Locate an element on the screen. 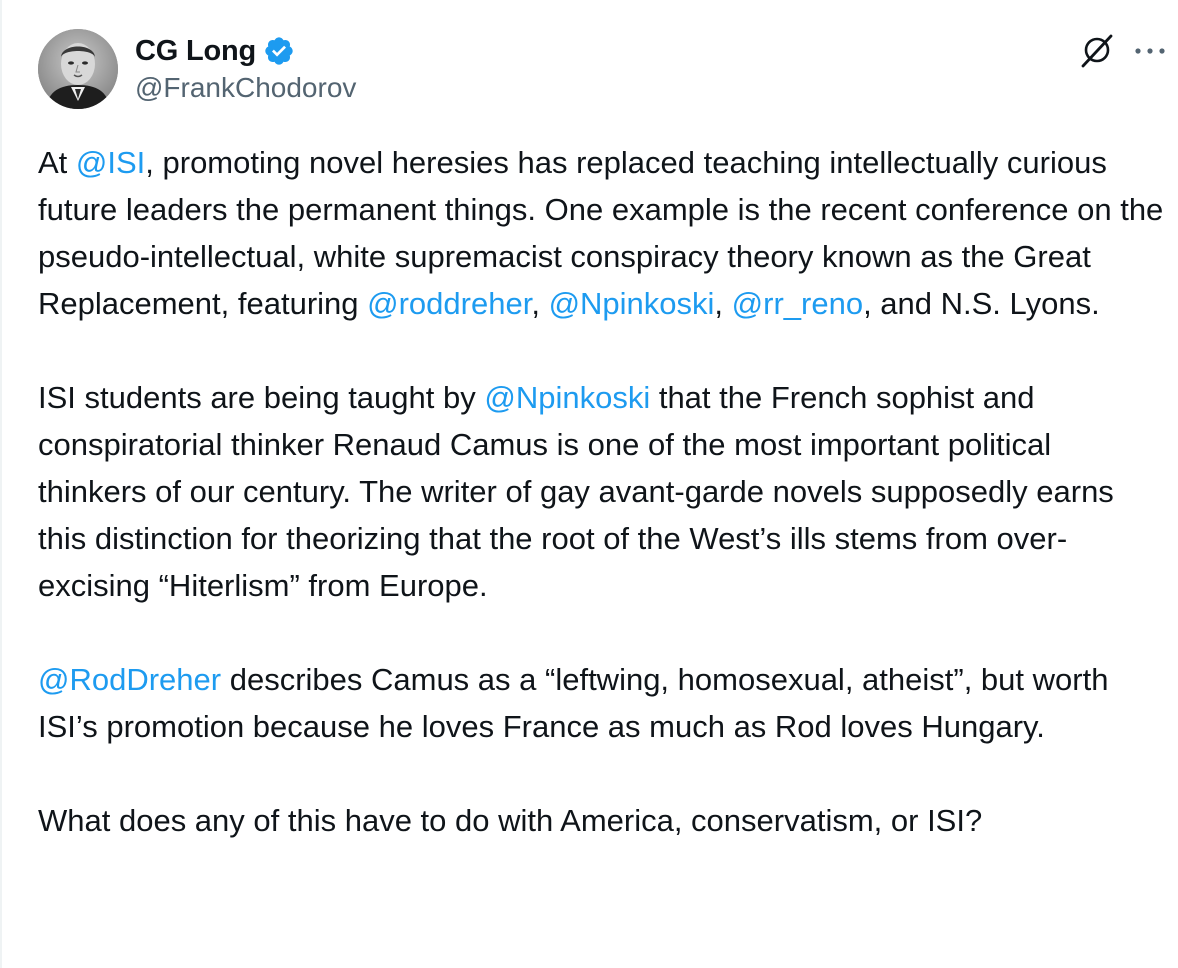 The height and width of the screenshot is (968, 1178). mention-link-isi: @ISI is located at coordinates (110, 162).